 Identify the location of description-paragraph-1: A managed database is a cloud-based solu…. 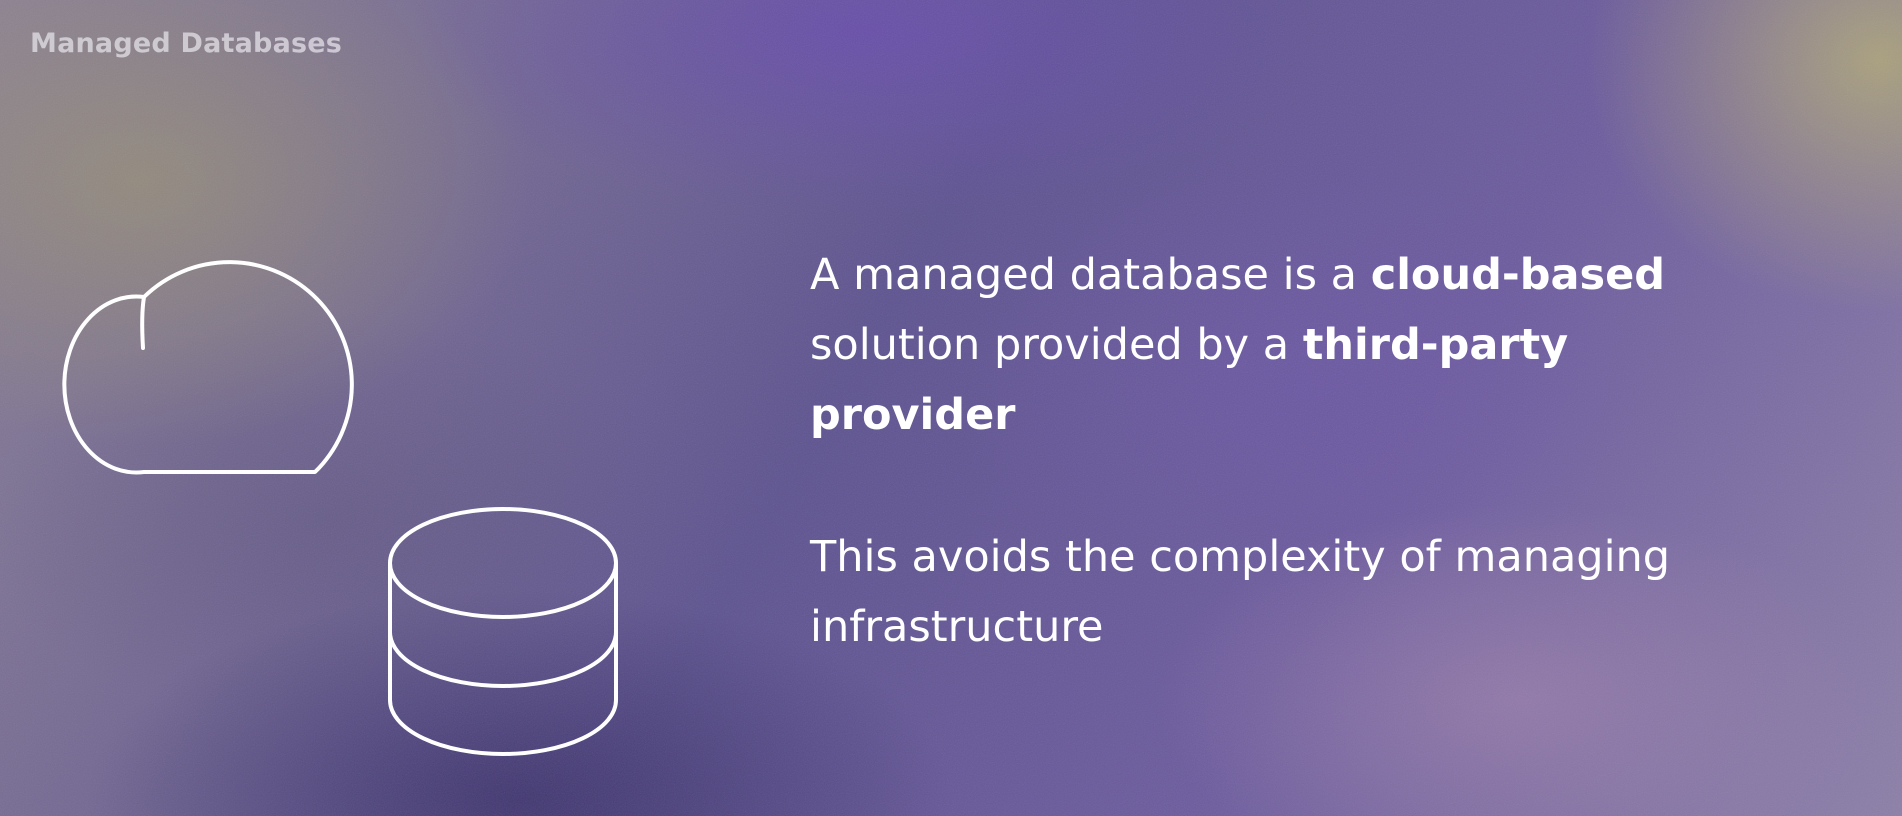
(1260, 345).